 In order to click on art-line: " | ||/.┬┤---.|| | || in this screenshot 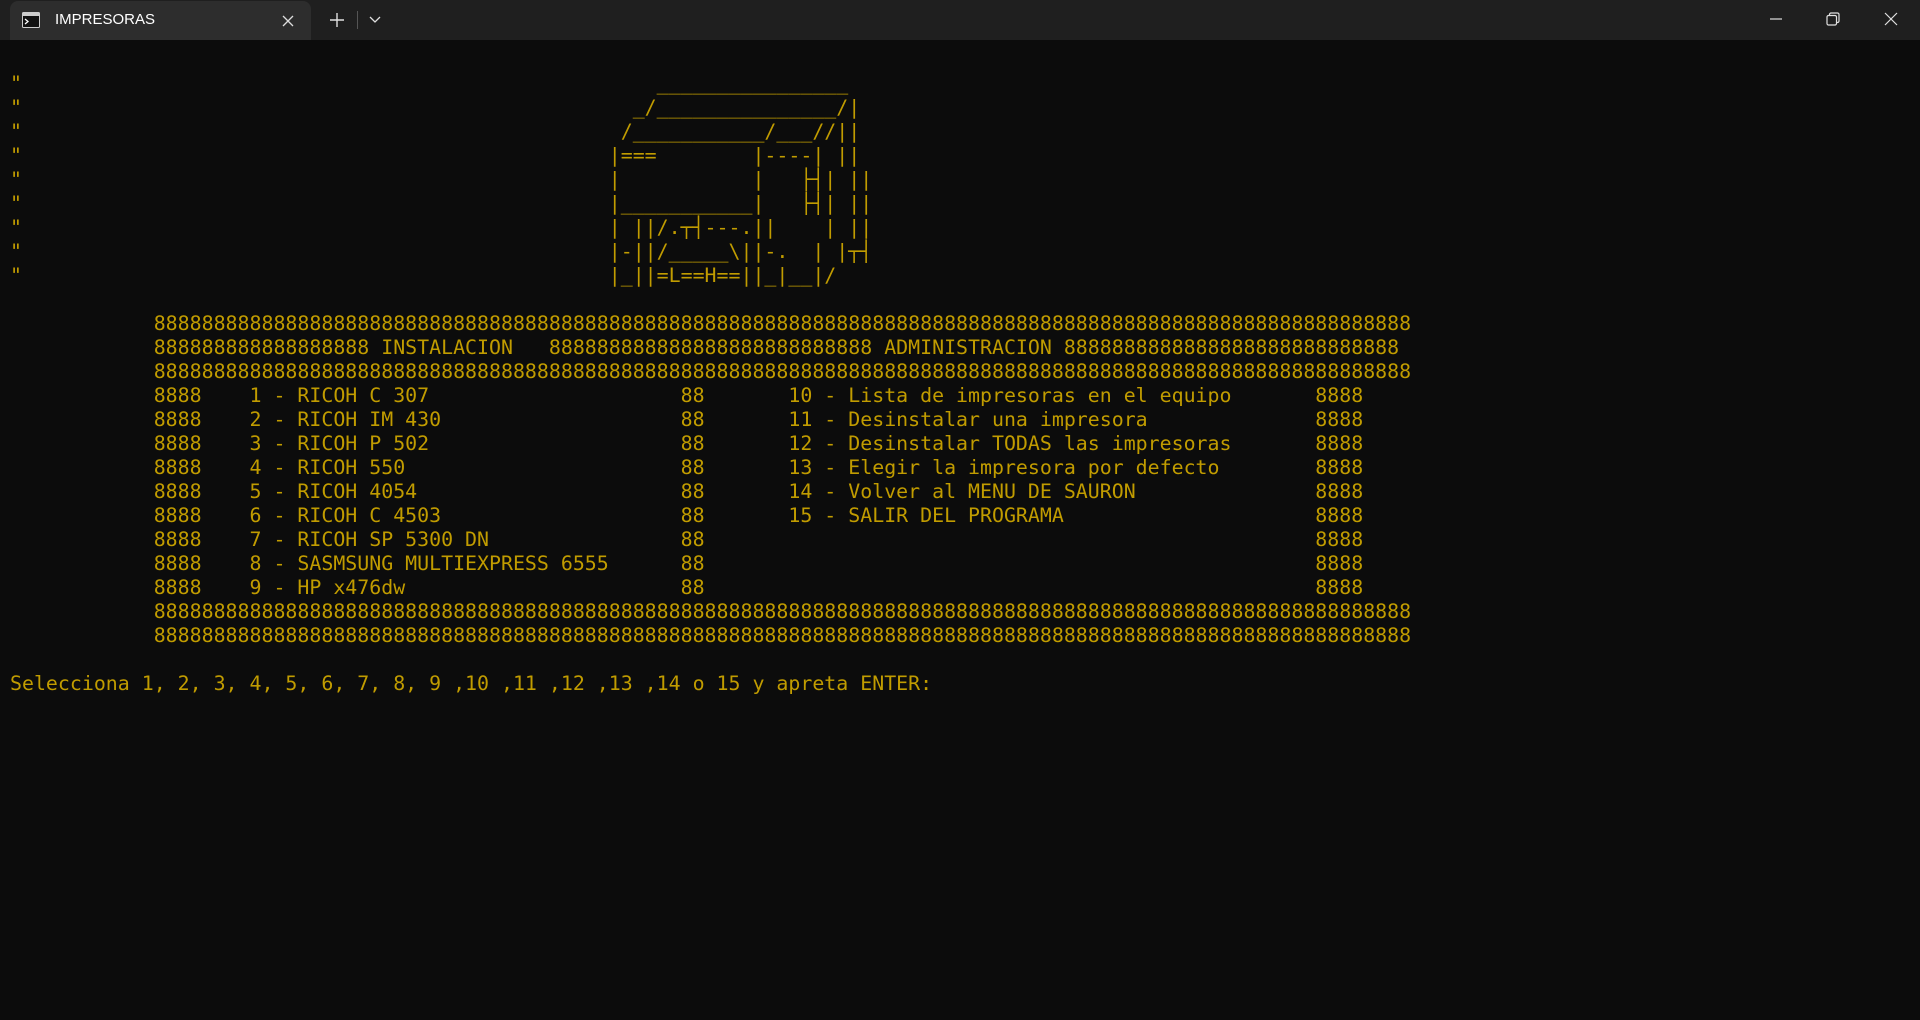, I will do `click(441, 227)`.